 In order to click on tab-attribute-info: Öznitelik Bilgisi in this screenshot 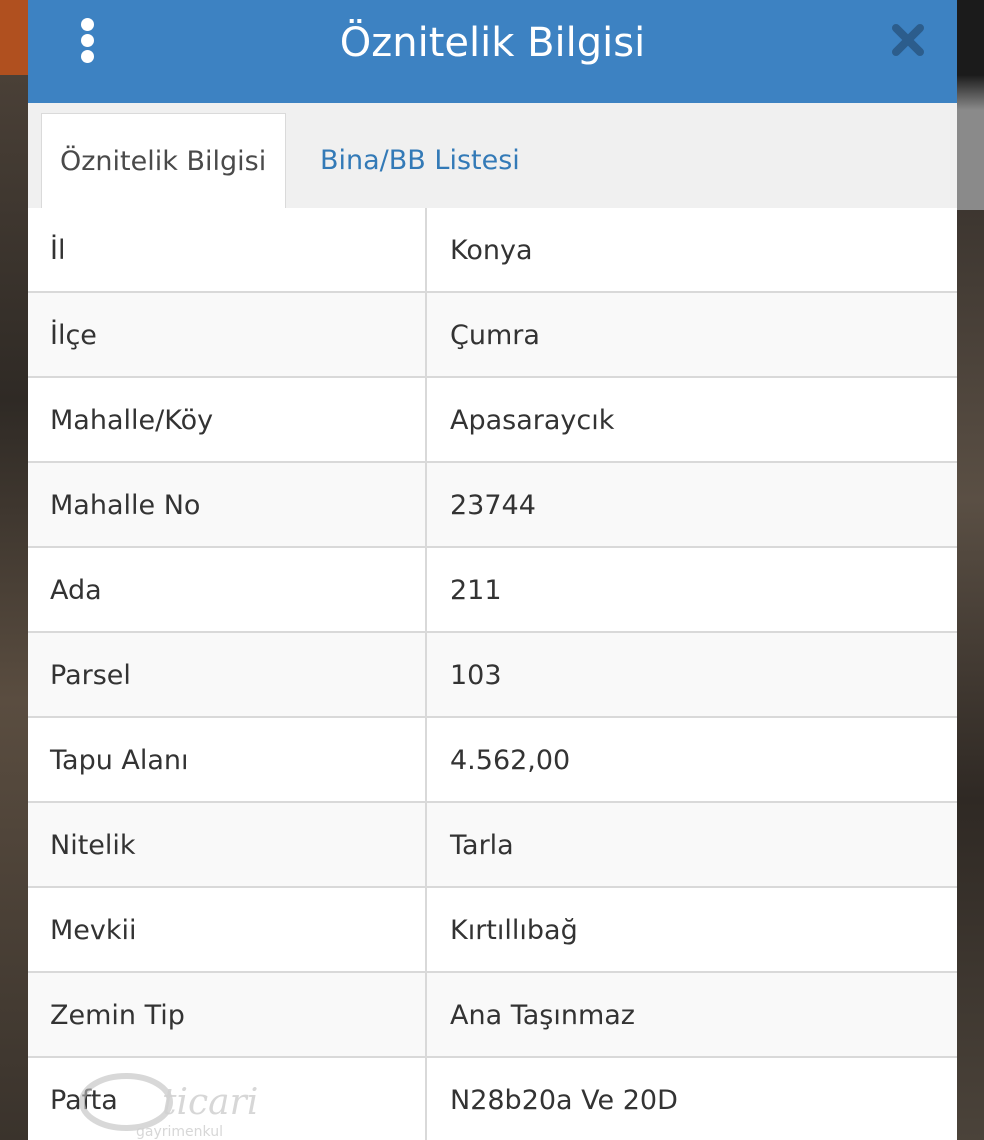, I will do `click(163, 161)`.